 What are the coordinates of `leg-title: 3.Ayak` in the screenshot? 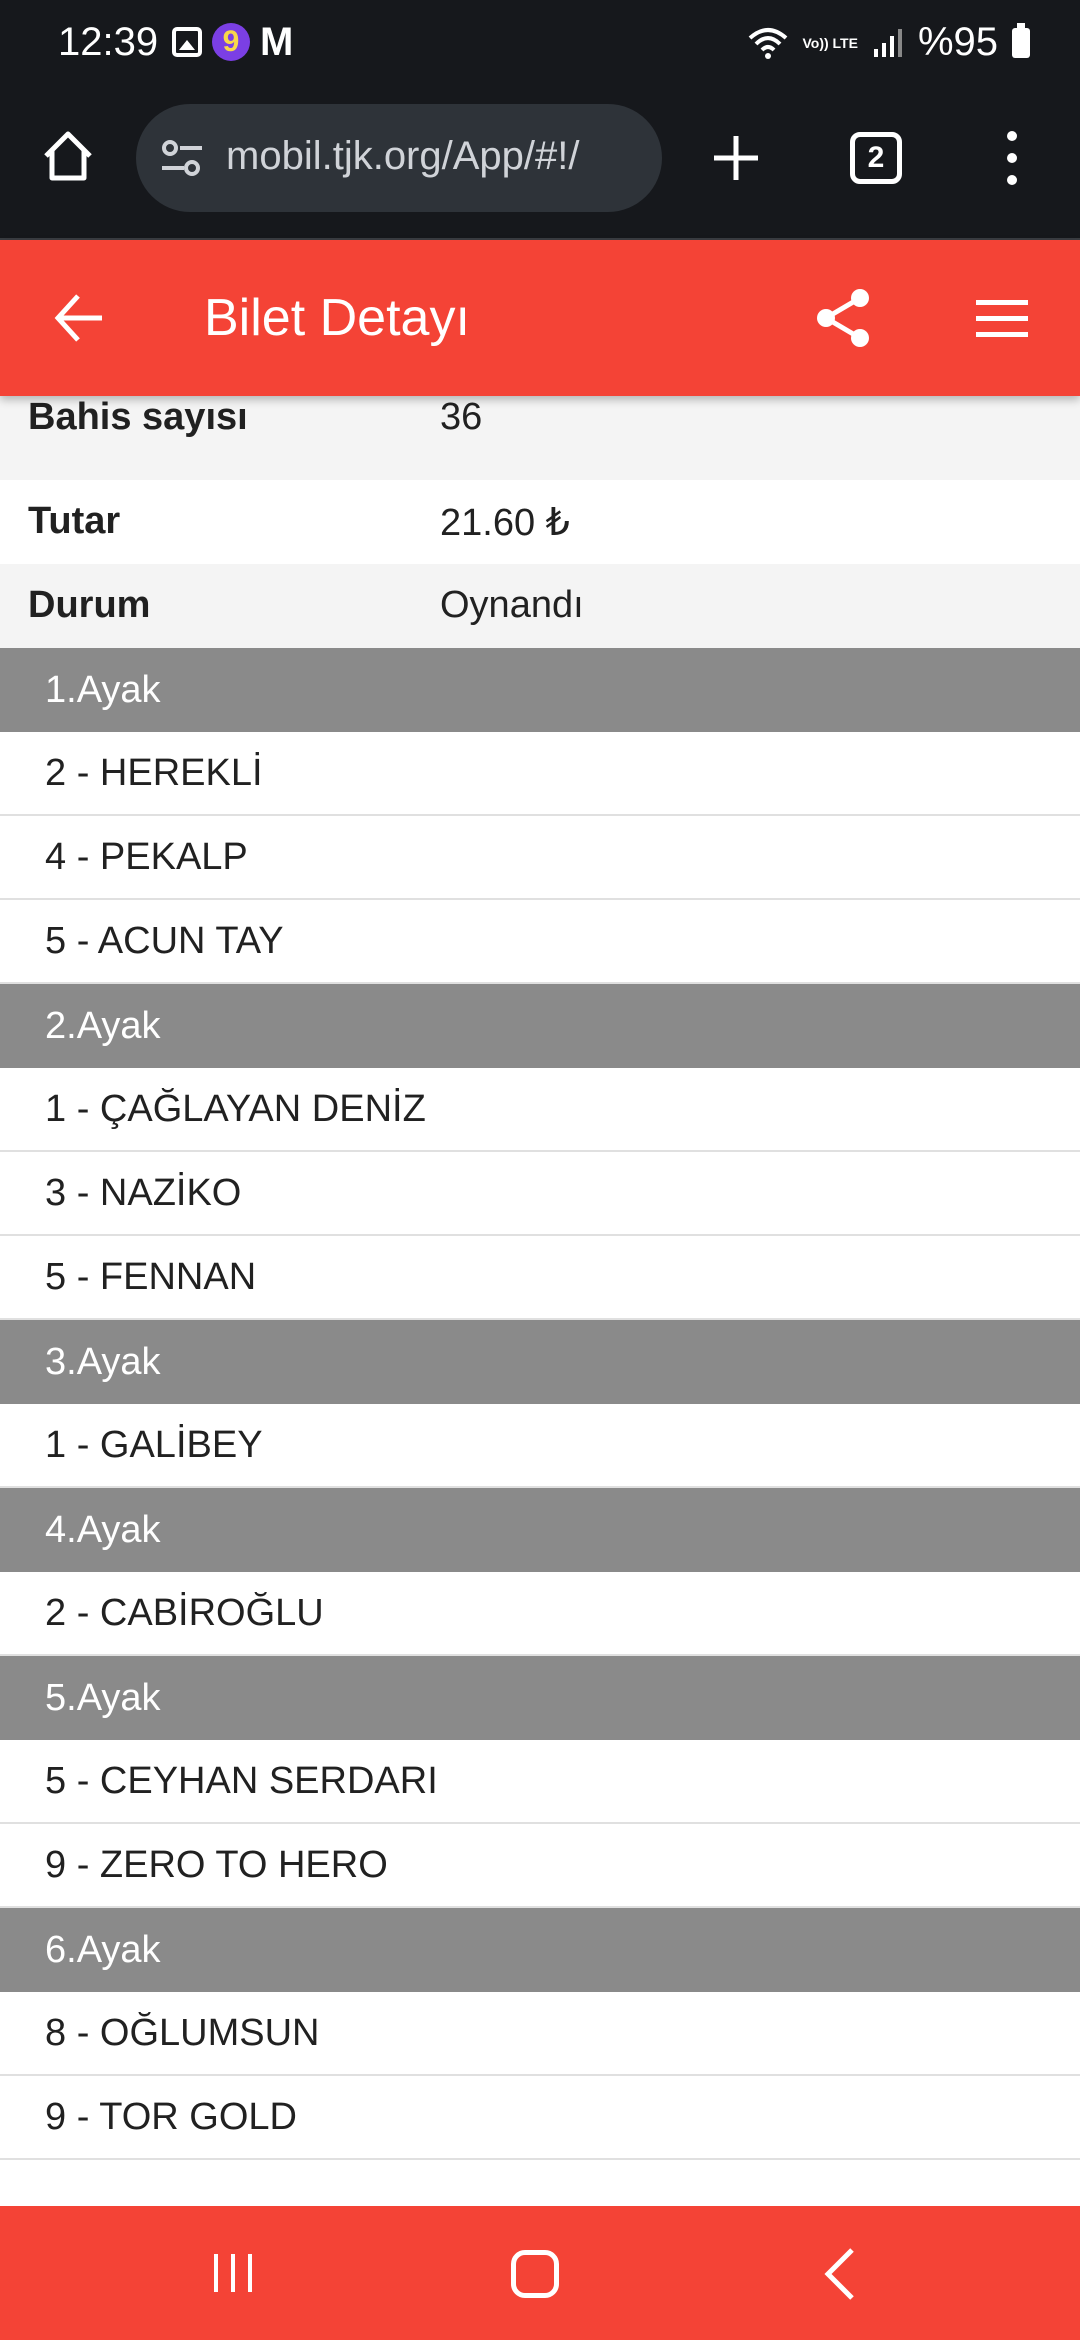 It's located at (103, 1362).